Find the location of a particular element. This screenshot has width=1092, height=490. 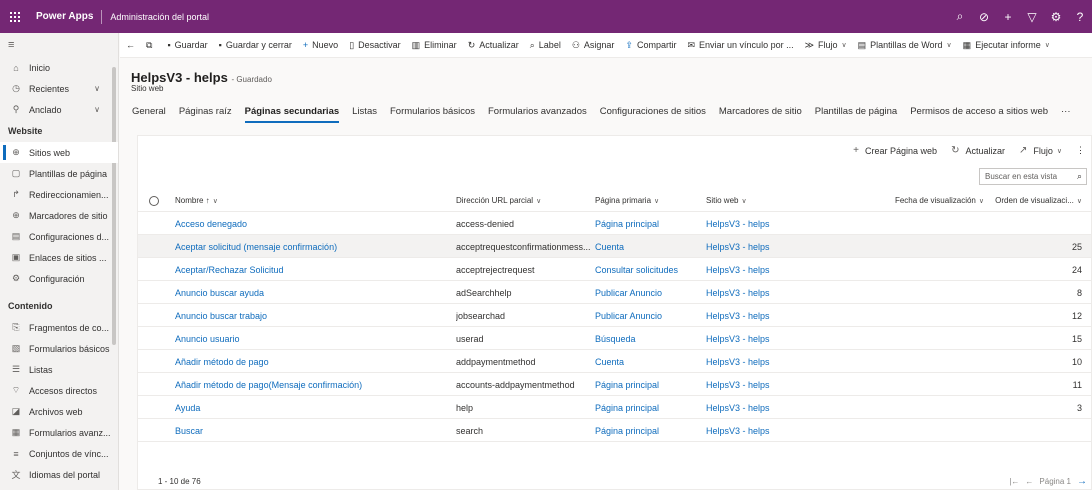

cell-parent: Búsqueda is located at coordinates (650, 338).